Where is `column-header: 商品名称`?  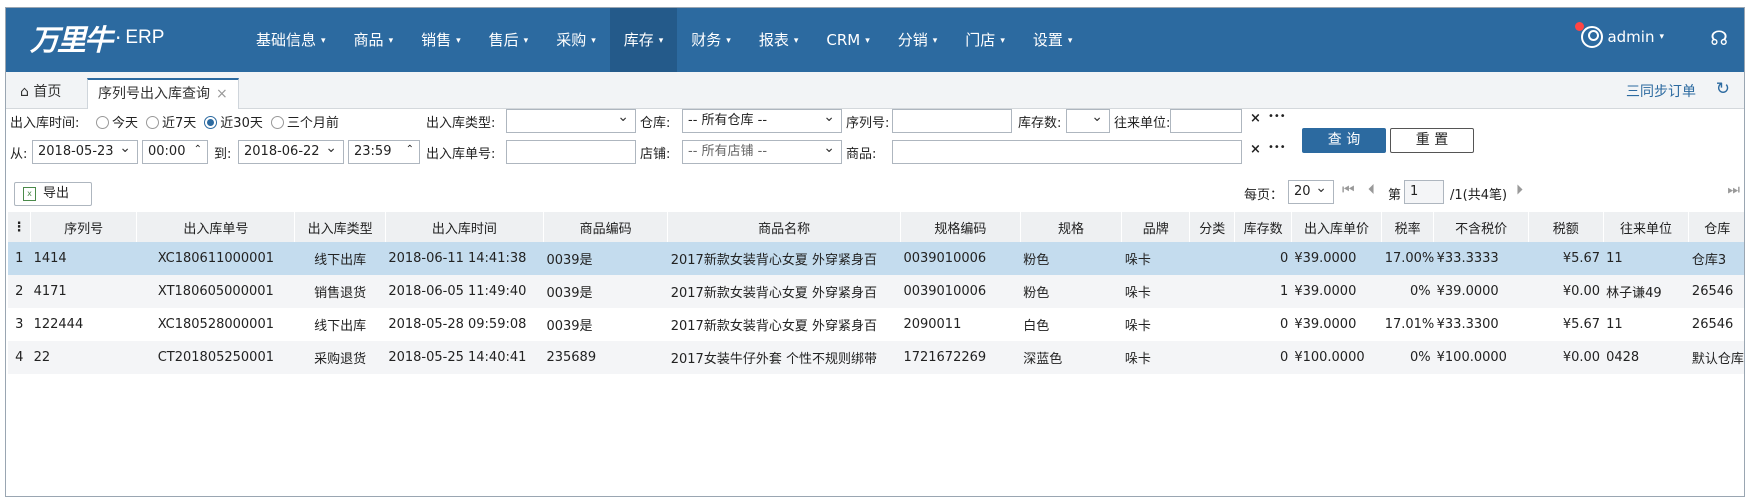 column-header: 商品名称 is located at coordinates (784, 227).